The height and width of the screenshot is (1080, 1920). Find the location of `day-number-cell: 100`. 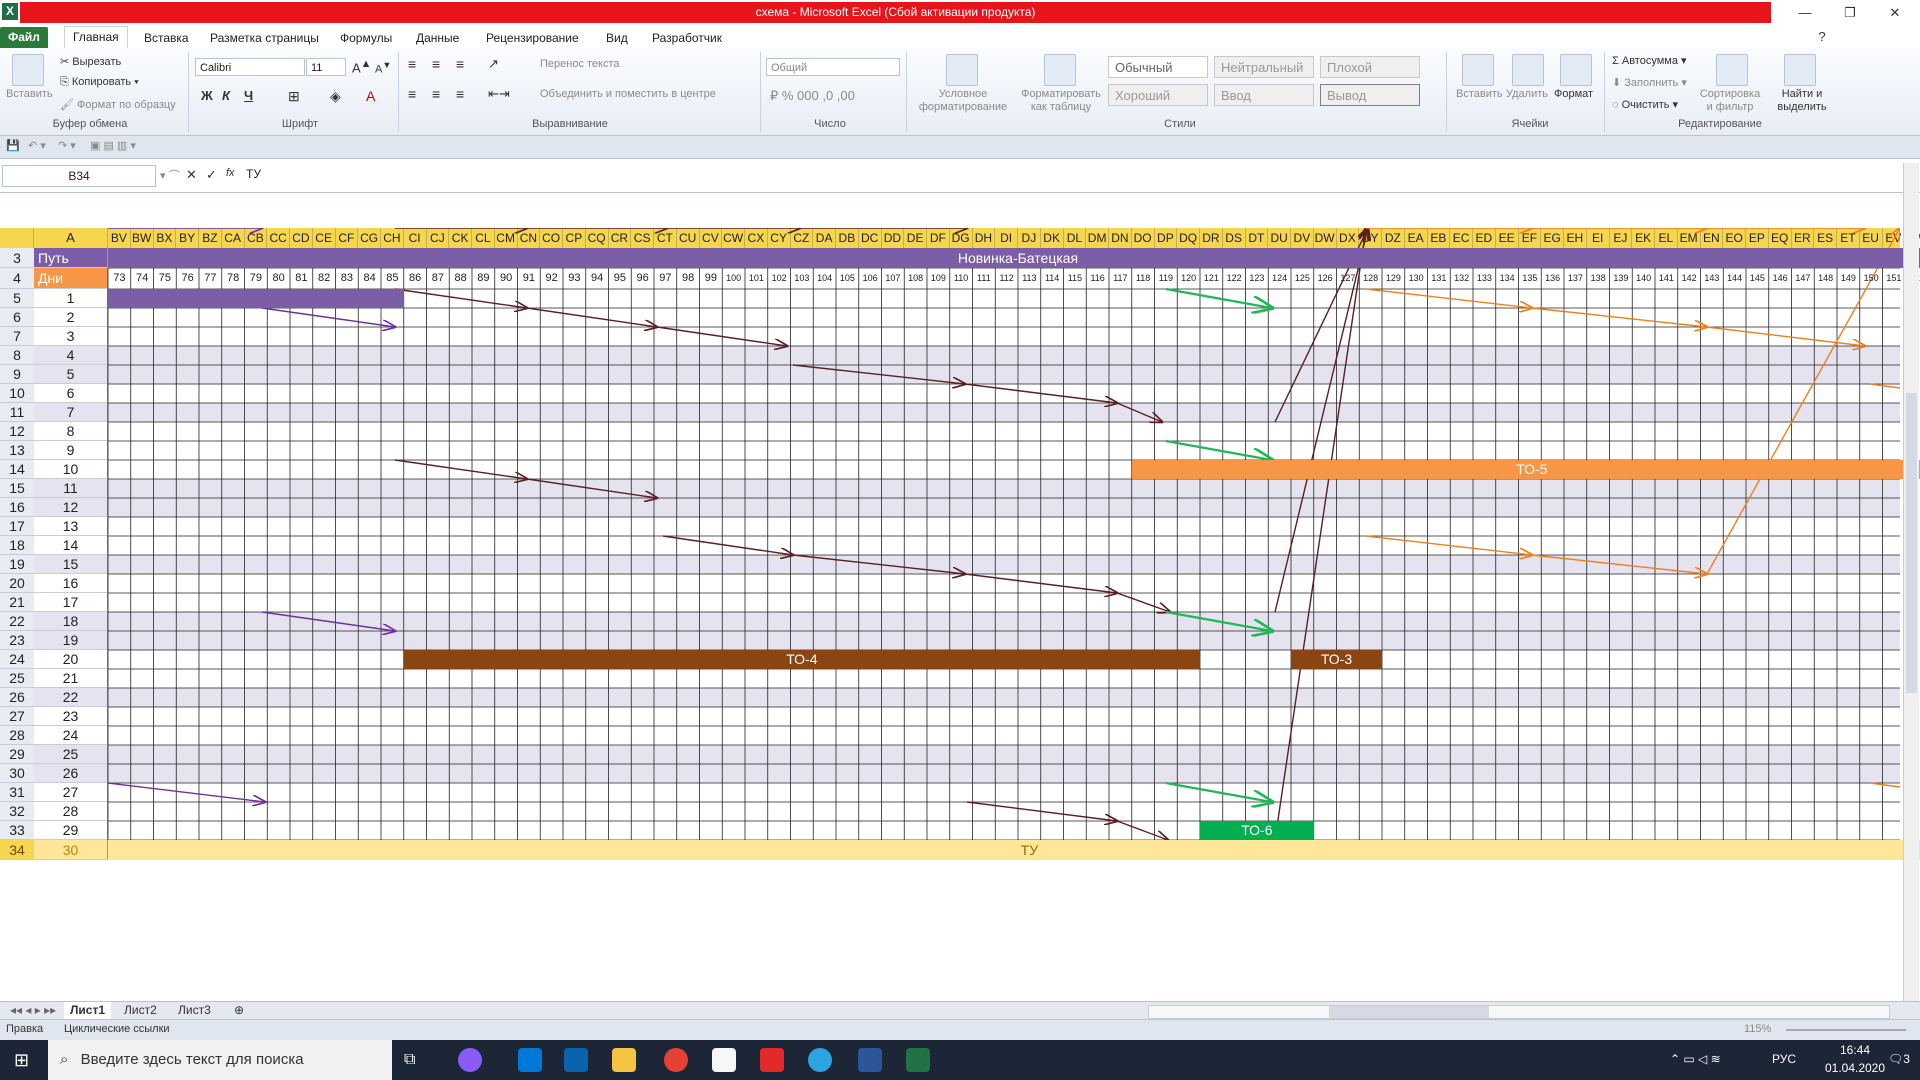

day-number-cell: 100 is located at coordinates (733, 278).